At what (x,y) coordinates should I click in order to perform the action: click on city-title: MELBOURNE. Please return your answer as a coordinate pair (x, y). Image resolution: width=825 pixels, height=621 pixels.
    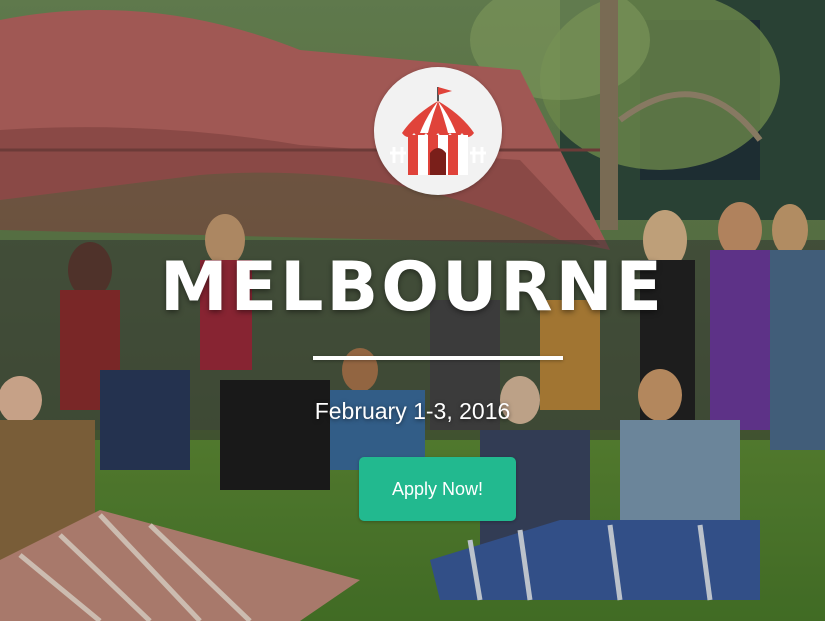
    Looking at the image, I should click on (412, 287).